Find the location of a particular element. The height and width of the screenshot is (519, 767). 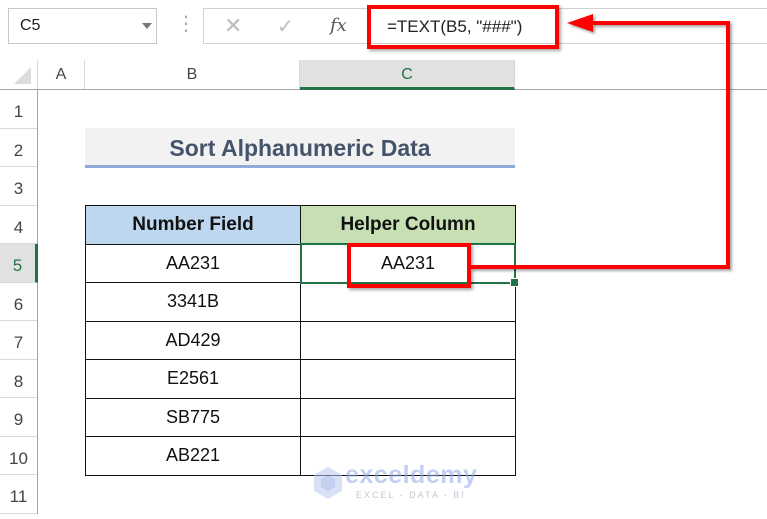

row-header-3: 3 is located at coordinates (18, 186).